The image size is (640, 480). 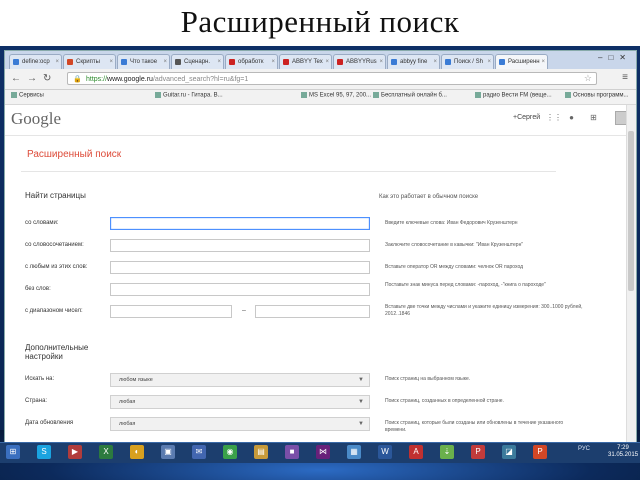 I want to click on mail-icon: ✉, so click(x=199, y=452).